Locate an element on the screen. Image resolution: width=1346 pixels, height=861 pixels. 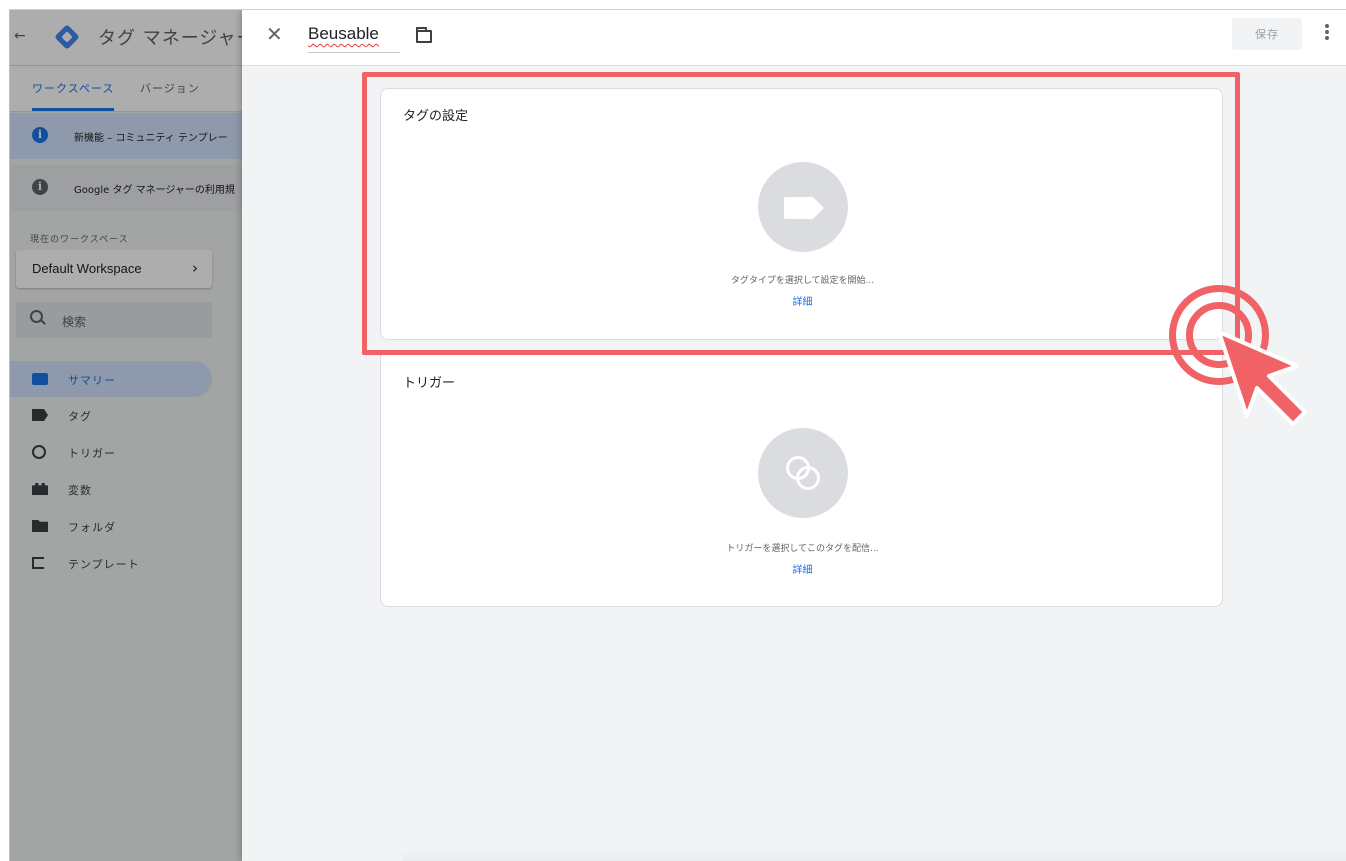
cursor-arrow-icon is located at coordinates (1262, 378).